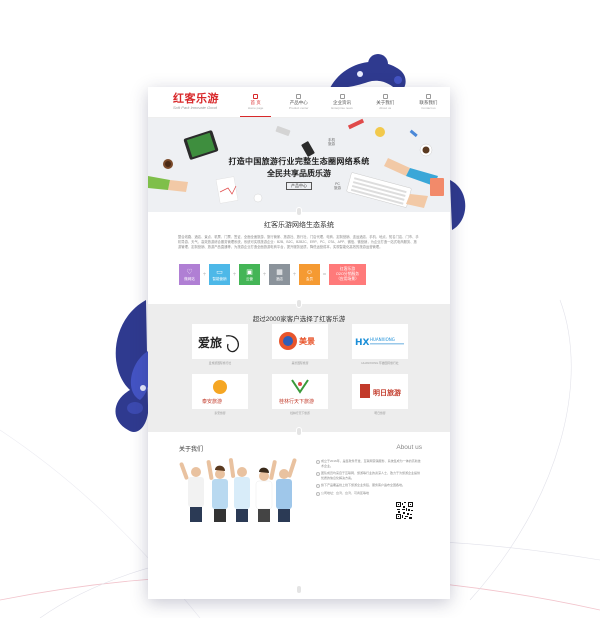 The image size is (600, 618). I want to click on eco-tile-label: 智能营销, so click(219, 278).